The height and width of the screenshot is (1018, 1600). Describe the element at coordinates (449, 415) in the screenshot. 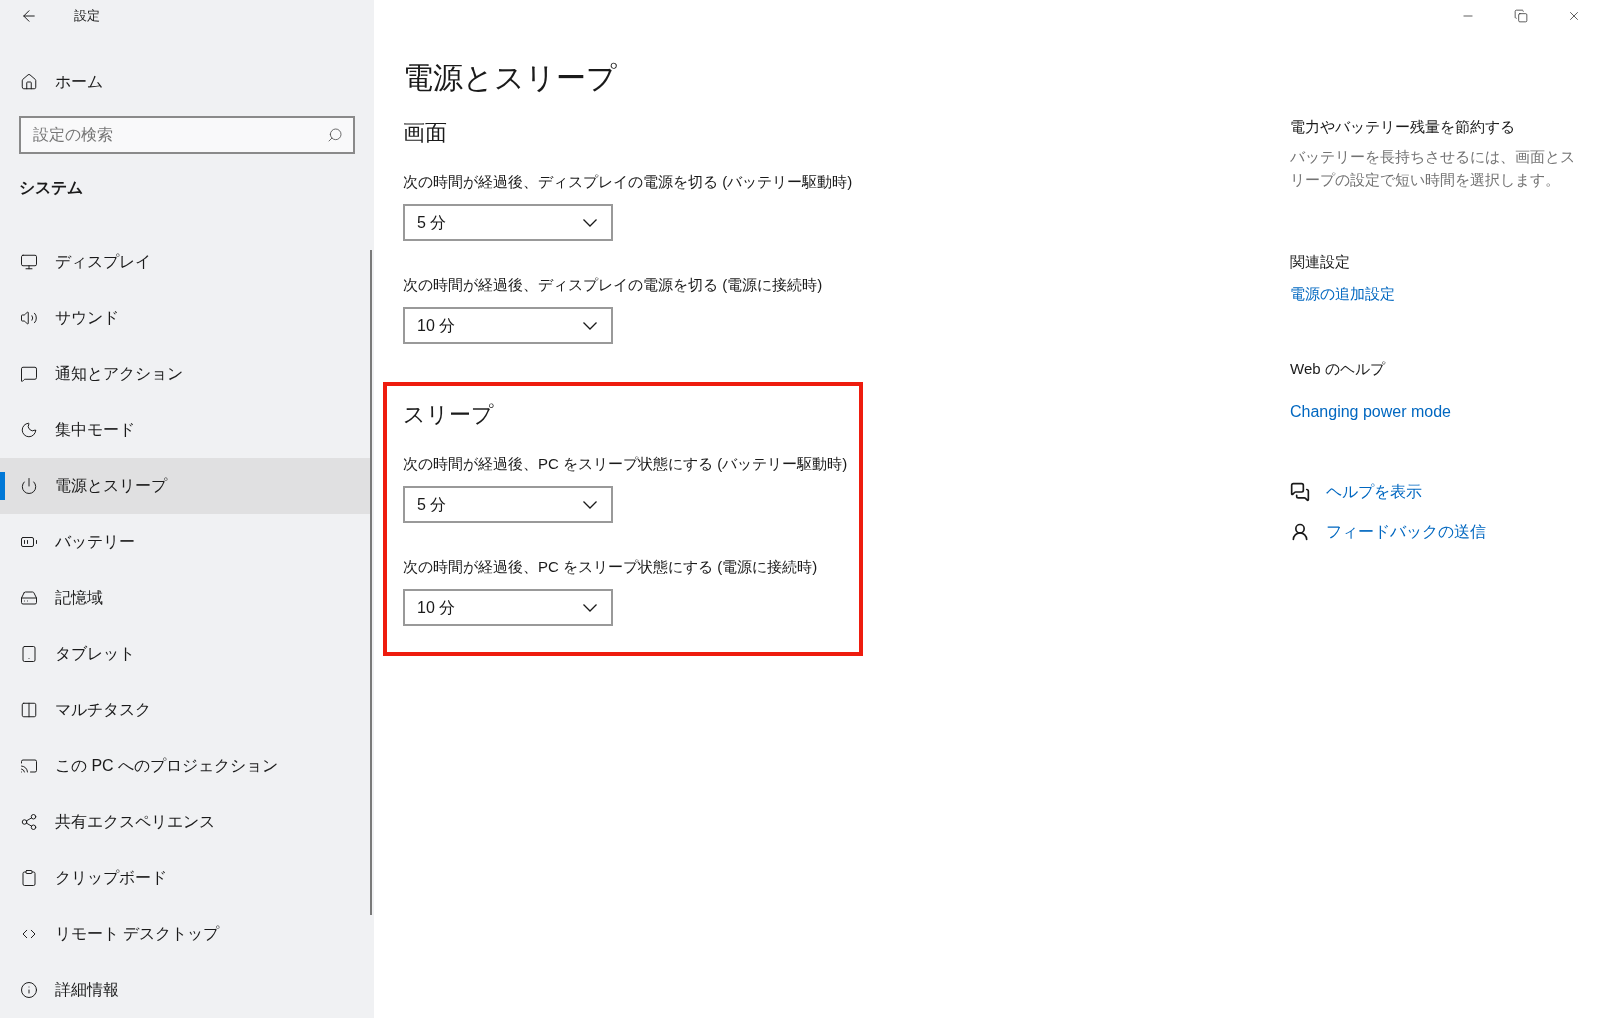

I see `section-heading: スリープ` at that location.